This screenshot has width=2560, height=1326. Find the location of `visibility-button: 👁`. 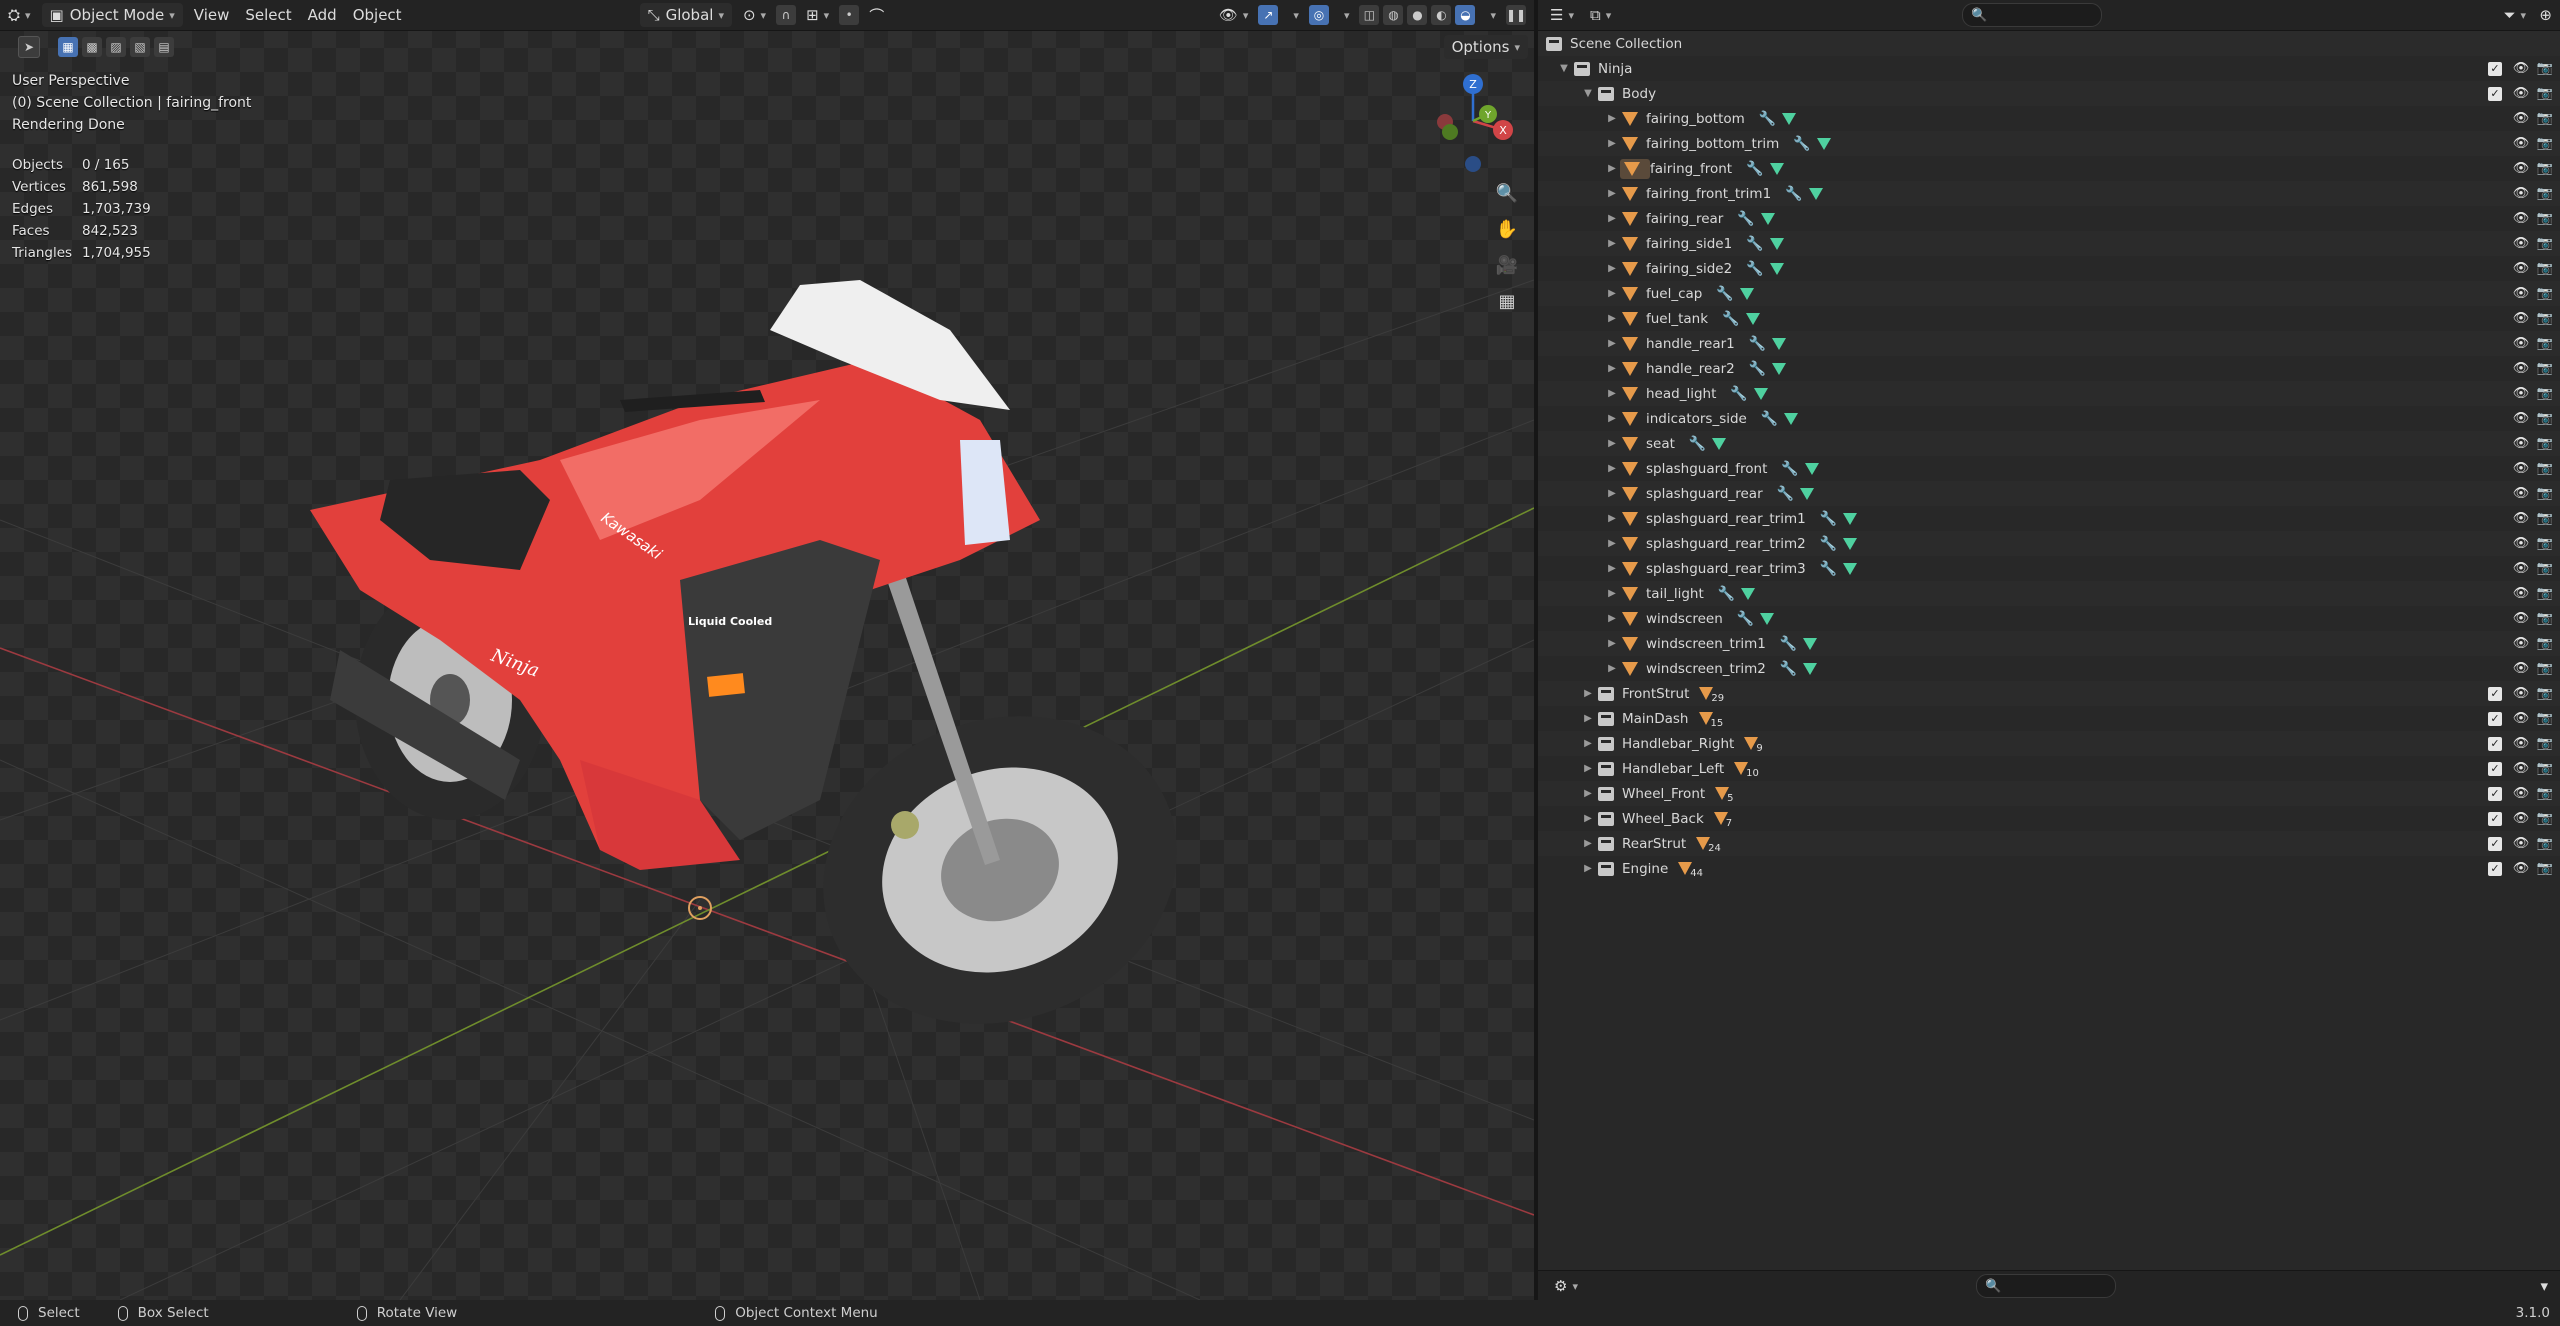

visibility-button: 👁 is located at coordinates (1234, 15).